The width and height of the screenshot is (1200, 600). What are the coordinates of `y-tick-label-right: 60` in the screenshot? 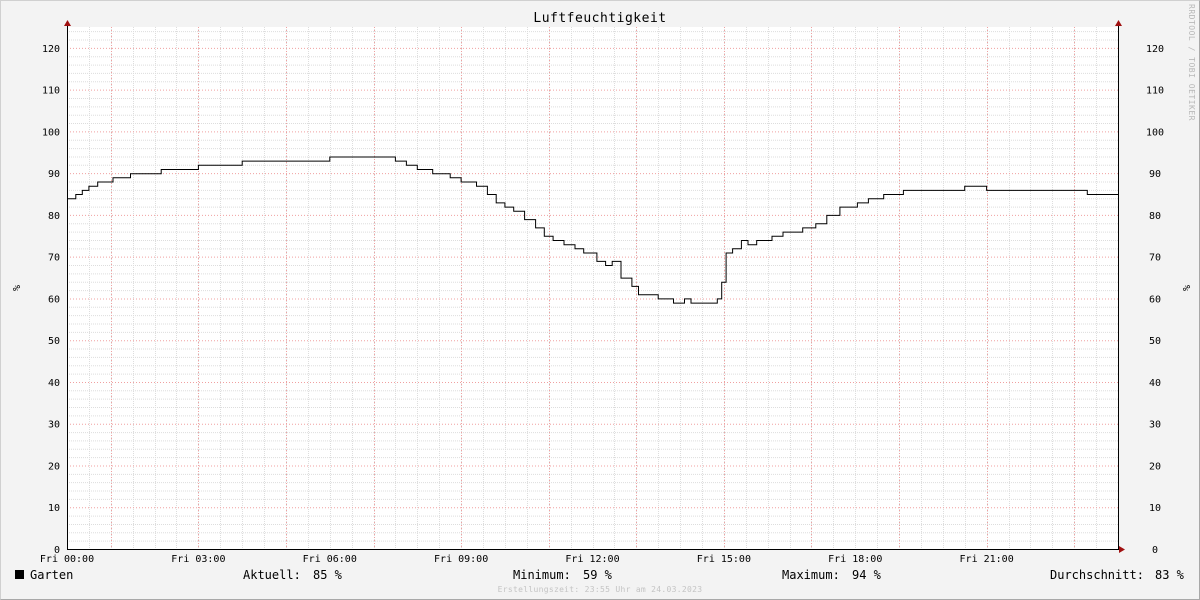 It's located at (1155, 299).